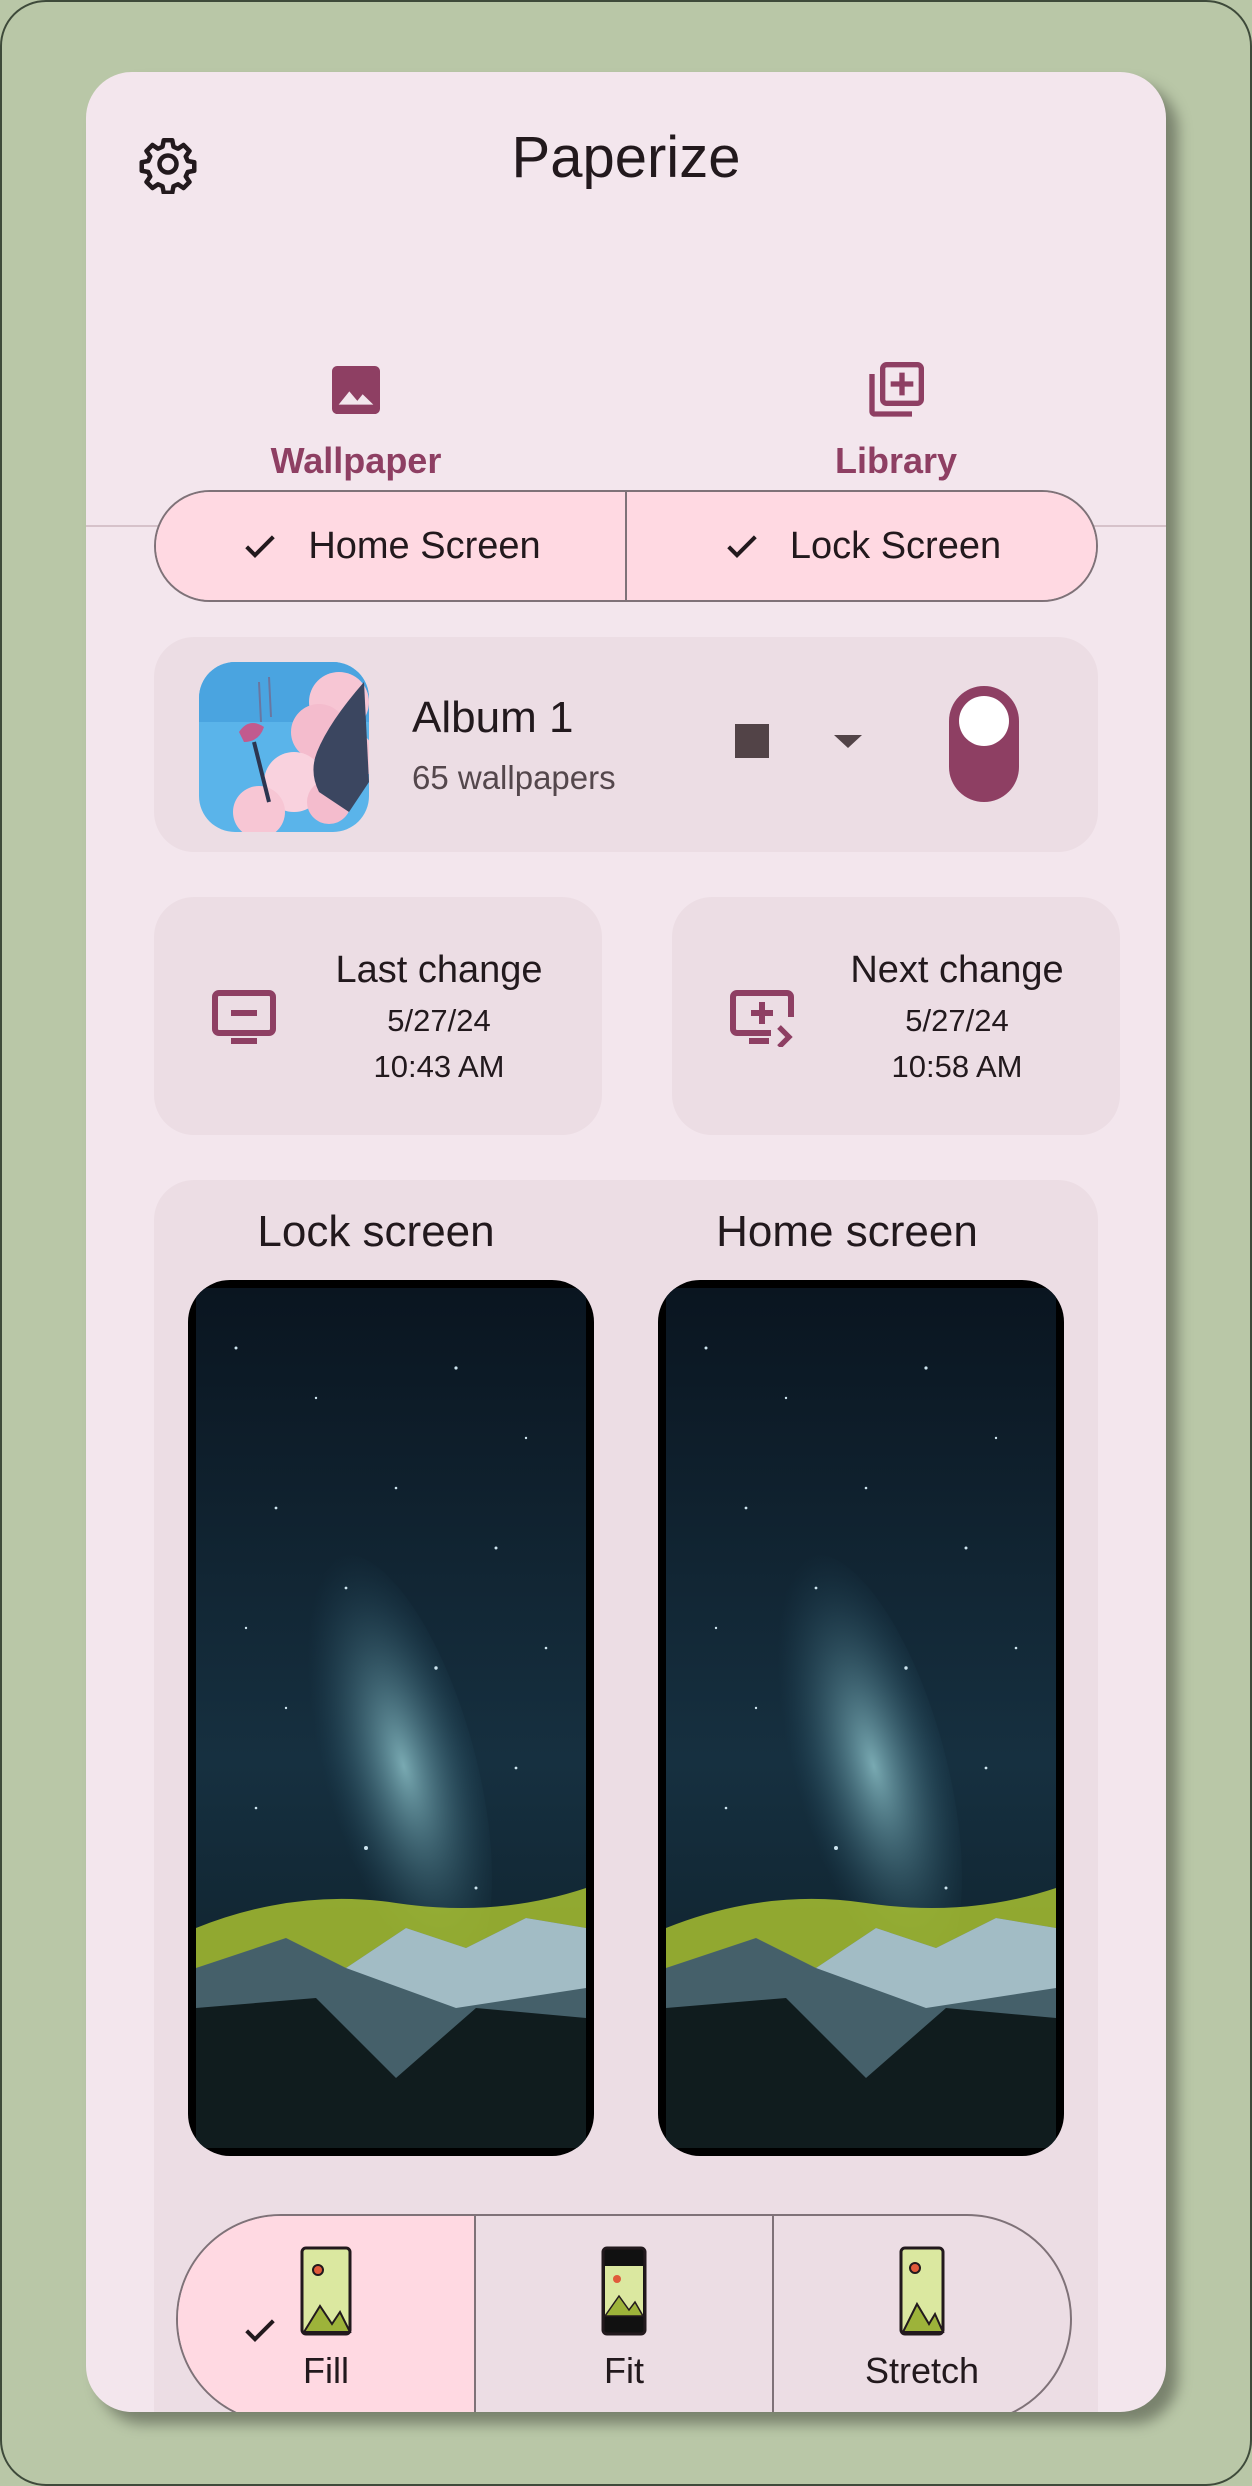 This screenshot has width=1252, height=2486. I want to click on stop-button, so click(752, 741).